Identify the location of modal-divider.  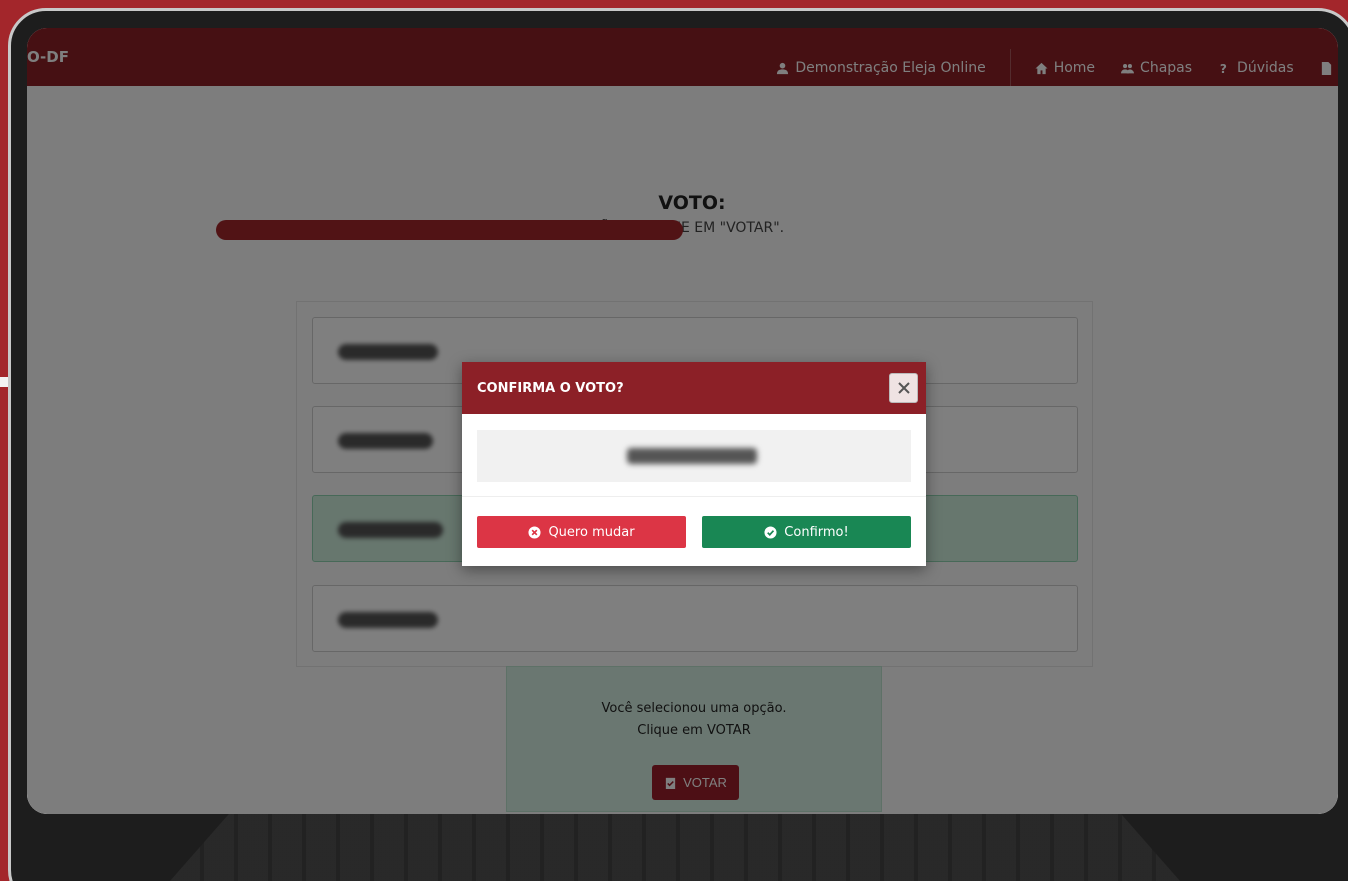
(694, 496).